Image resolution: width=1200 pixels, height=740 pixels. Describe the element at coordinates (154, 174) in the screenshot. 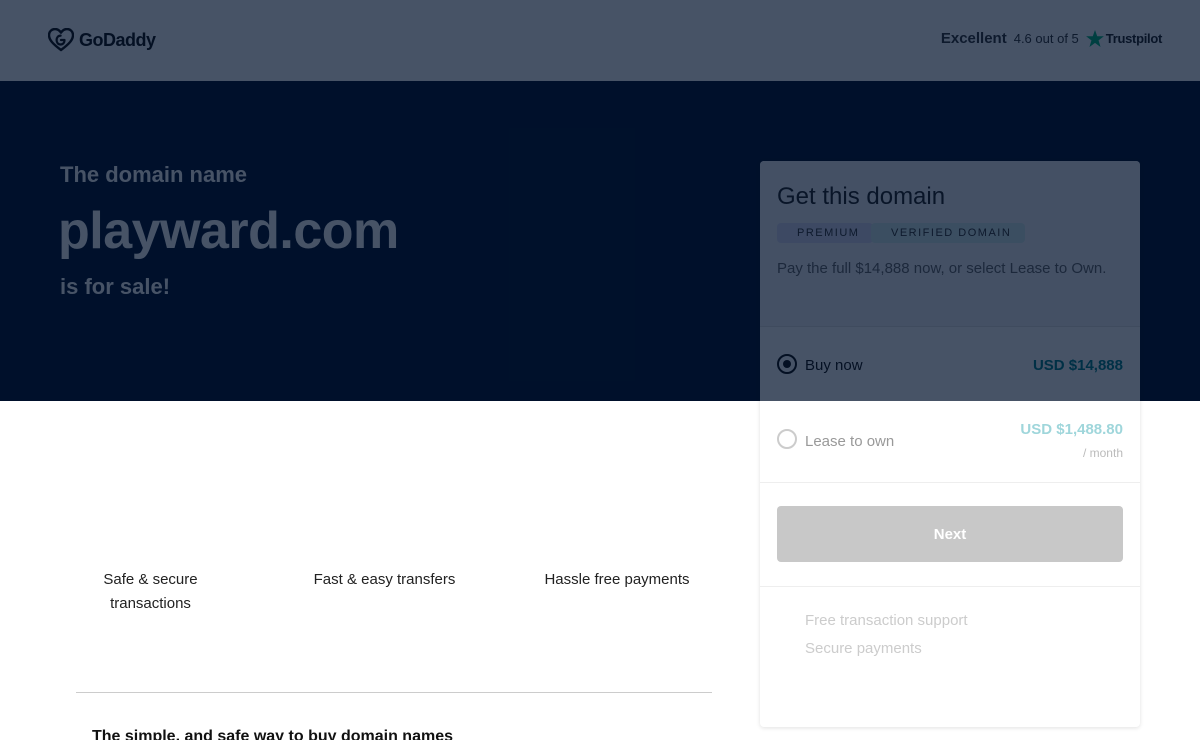

I see `hero-kicker: The domain name` at that location.